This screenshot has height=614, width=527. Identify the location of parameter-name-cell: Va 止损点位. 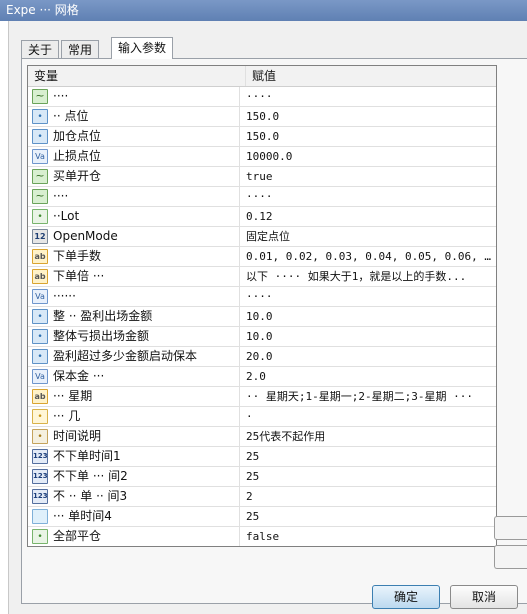
(134, 156).